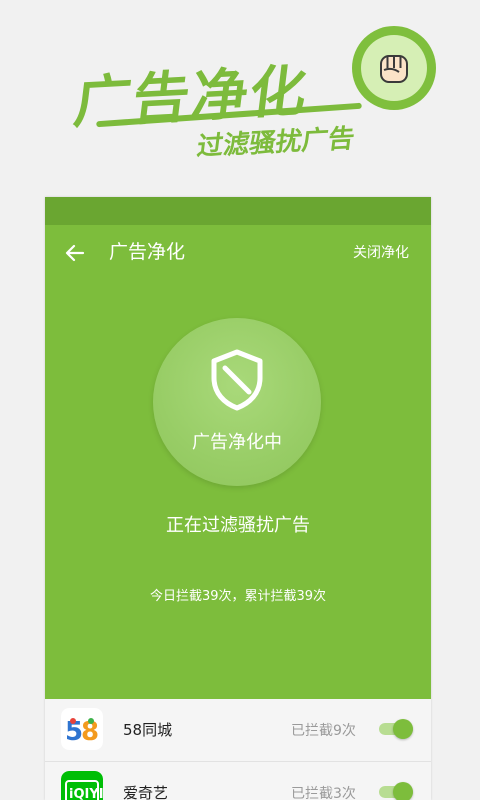 The width and height of the screenshot is (480, 800). I want to click on filtering-status-text: 正在过滤骚扰广告, so click(238, 525).